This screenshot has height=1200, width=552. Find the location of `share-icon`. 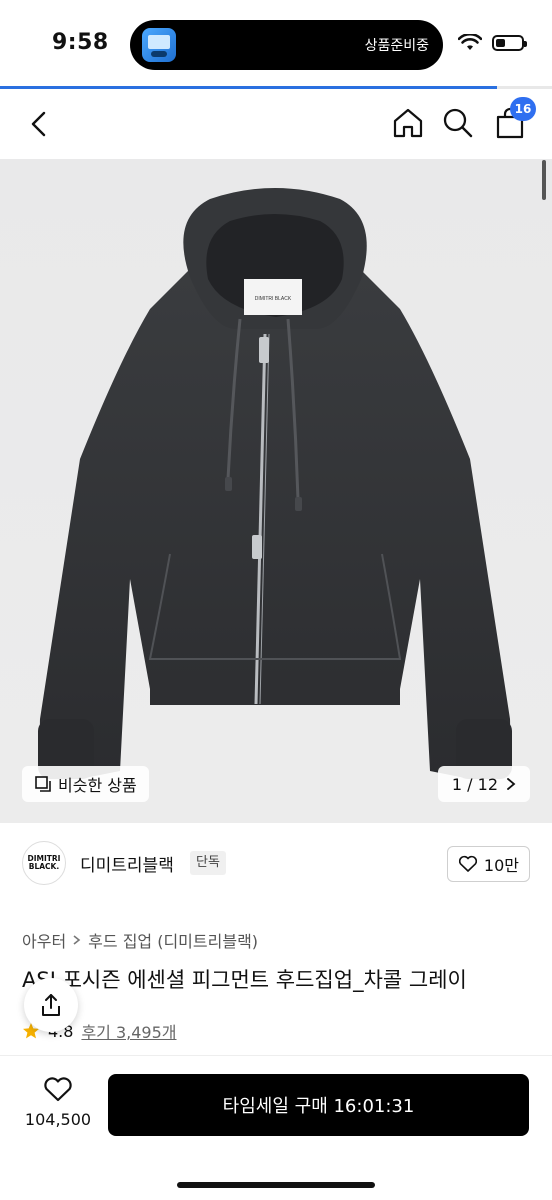

share-icon is located at coordinates (51, 1005).